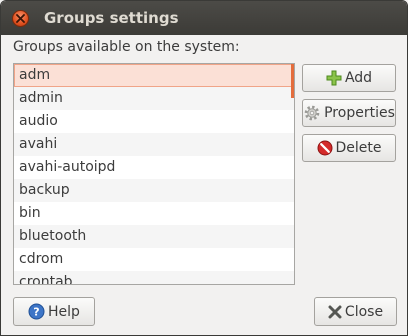 Image resolution: width=408 pixels, height=336 pixels. Describe the element at coordinates (358, 148) in the screenshot. I see `delete-button-label: Delete` at that location.